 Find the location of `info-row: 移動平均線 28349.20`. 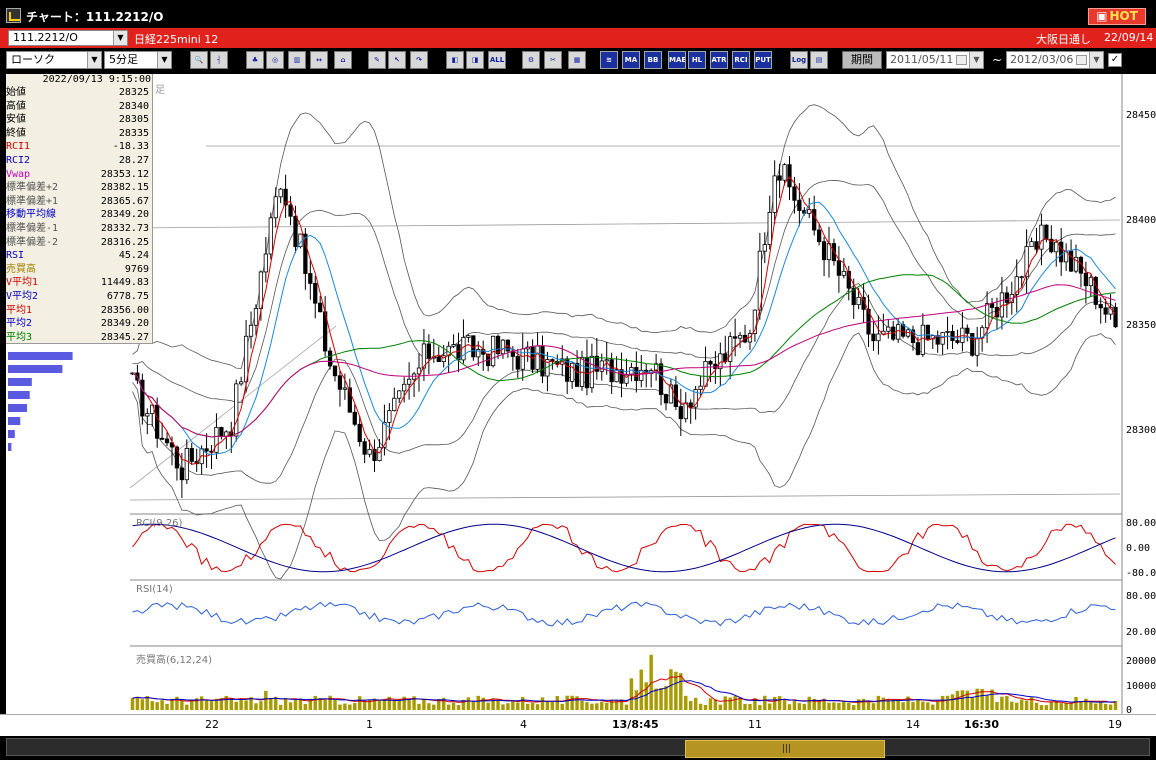

info-row: 移動平均線 28349.20 is located at coordinates (78, 214).